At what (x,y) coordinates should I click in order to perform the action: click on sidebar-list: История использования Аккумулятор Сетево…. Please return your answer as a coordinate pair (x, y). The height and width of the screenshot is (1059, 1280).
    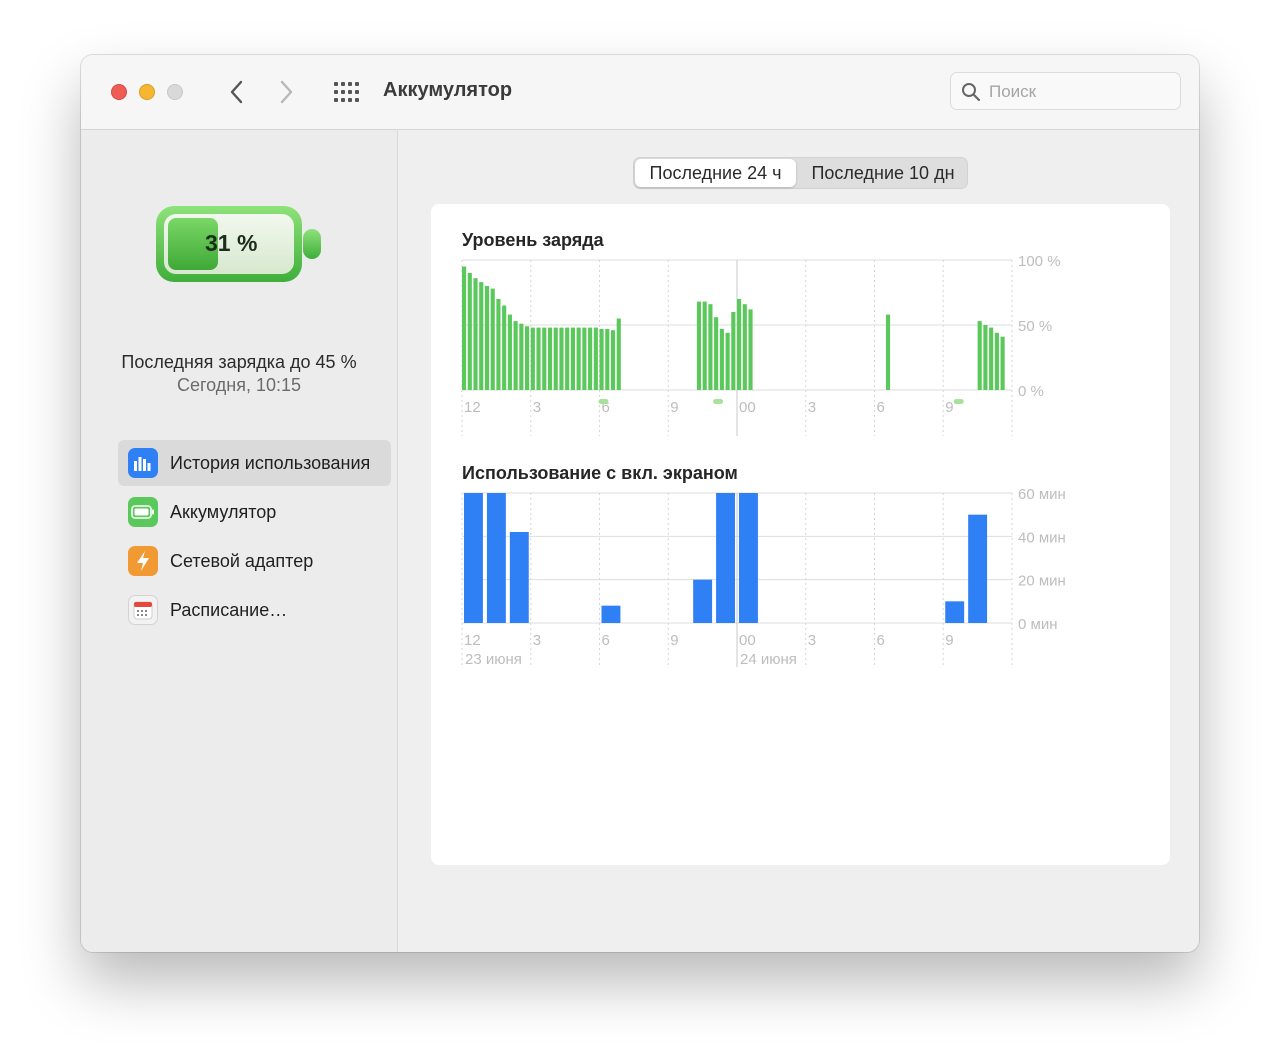
    Looking at the image, I should click on (254, 538).